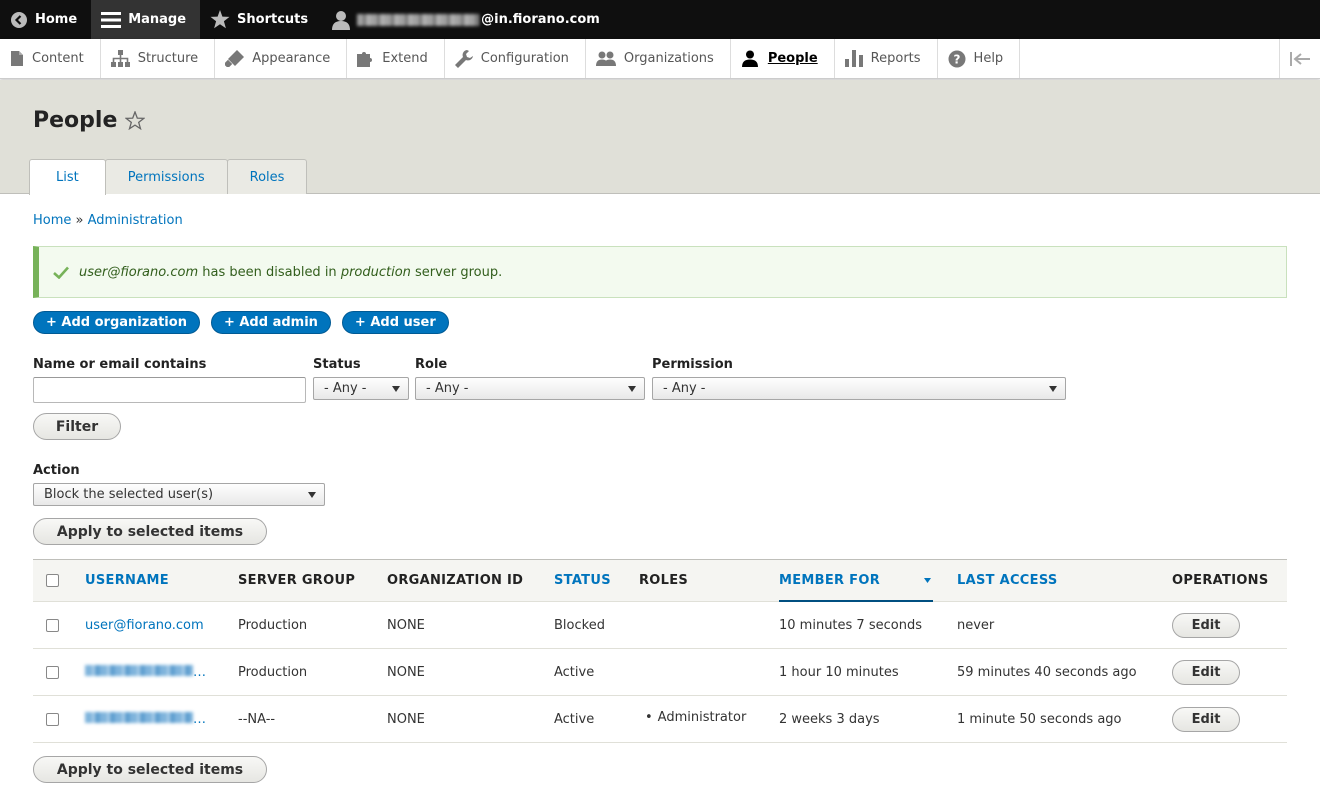 This screenshot has height=810, width=1320. Describe the element at coordinates (146, 19) in the screenshot. I see `toolbar-manage-link: Manage` at that location.